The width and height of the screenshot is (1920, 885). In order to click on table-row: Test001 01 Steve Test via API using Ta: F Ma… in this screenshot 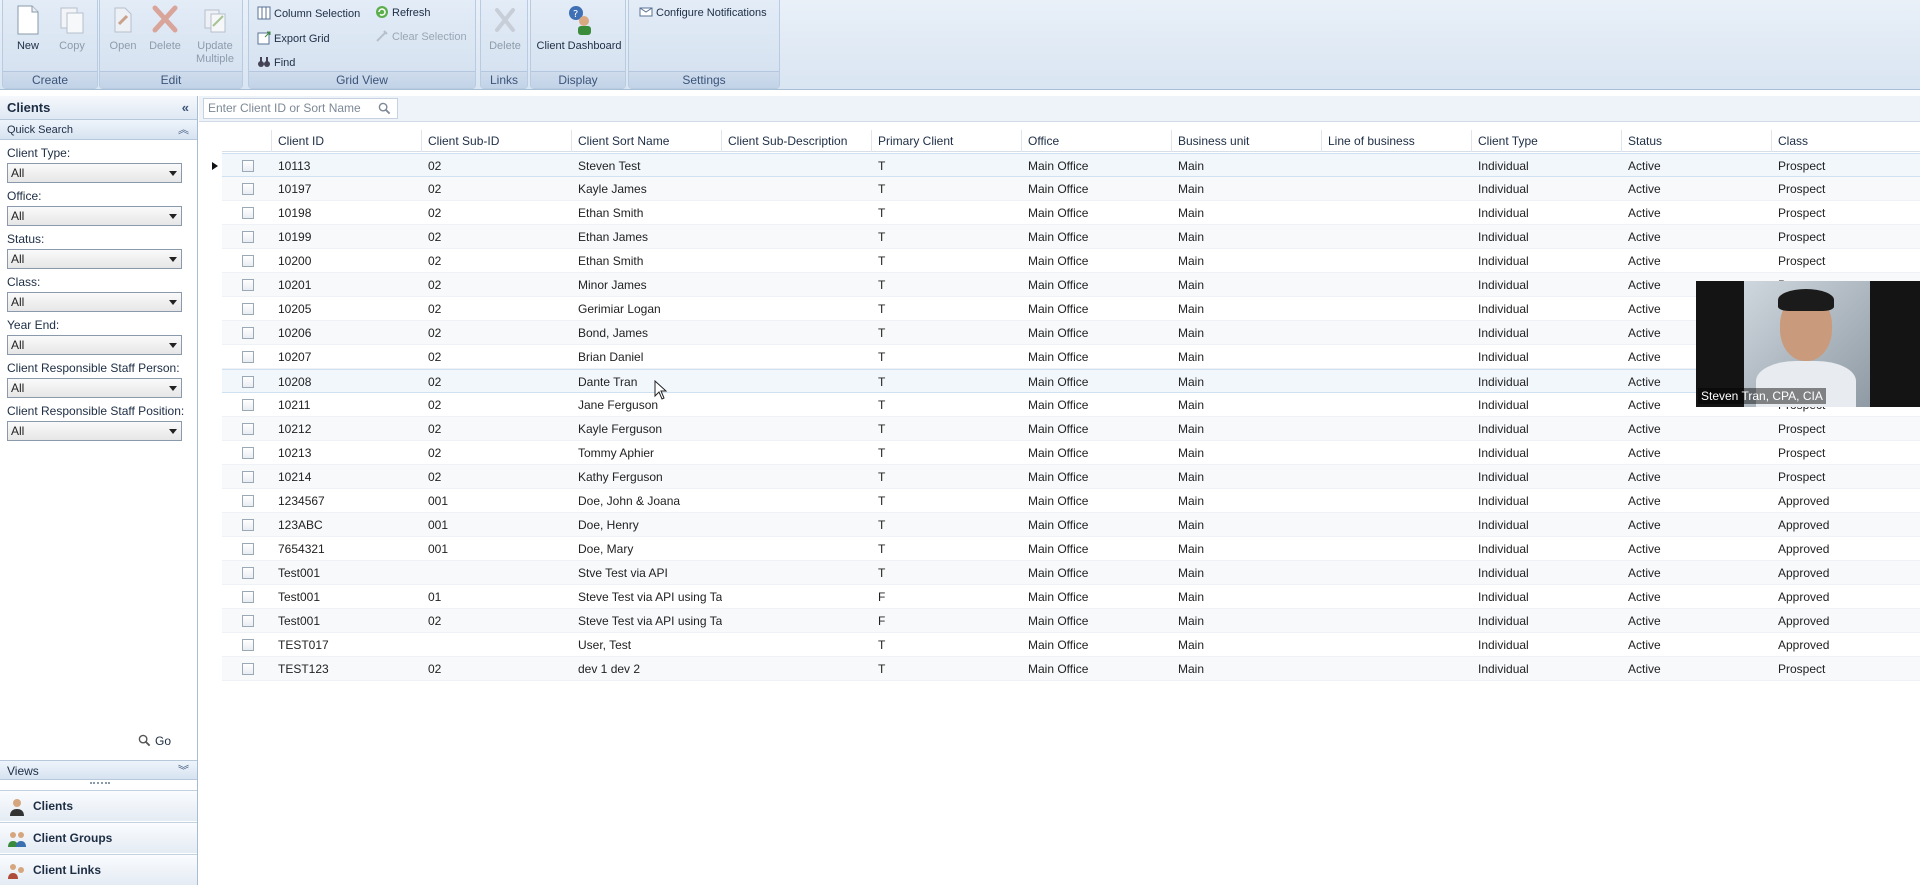, I will do `click(1071, 597)`.